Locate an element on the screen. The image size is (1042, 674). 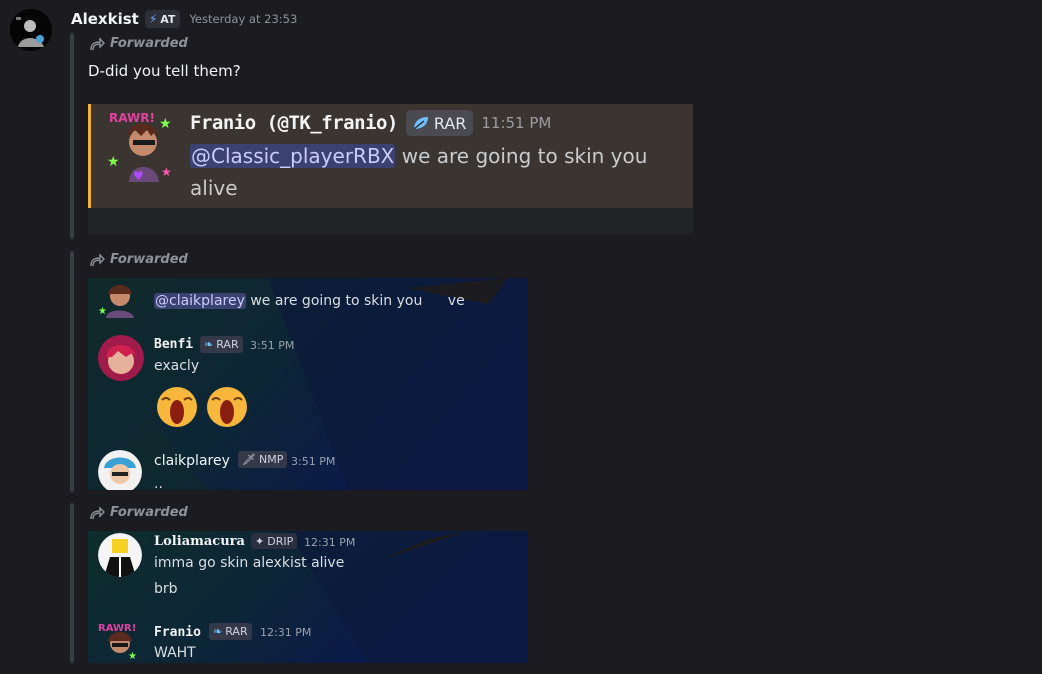
forwarded-message-text: D-did you tell them? is located at coordinates (164, 71).